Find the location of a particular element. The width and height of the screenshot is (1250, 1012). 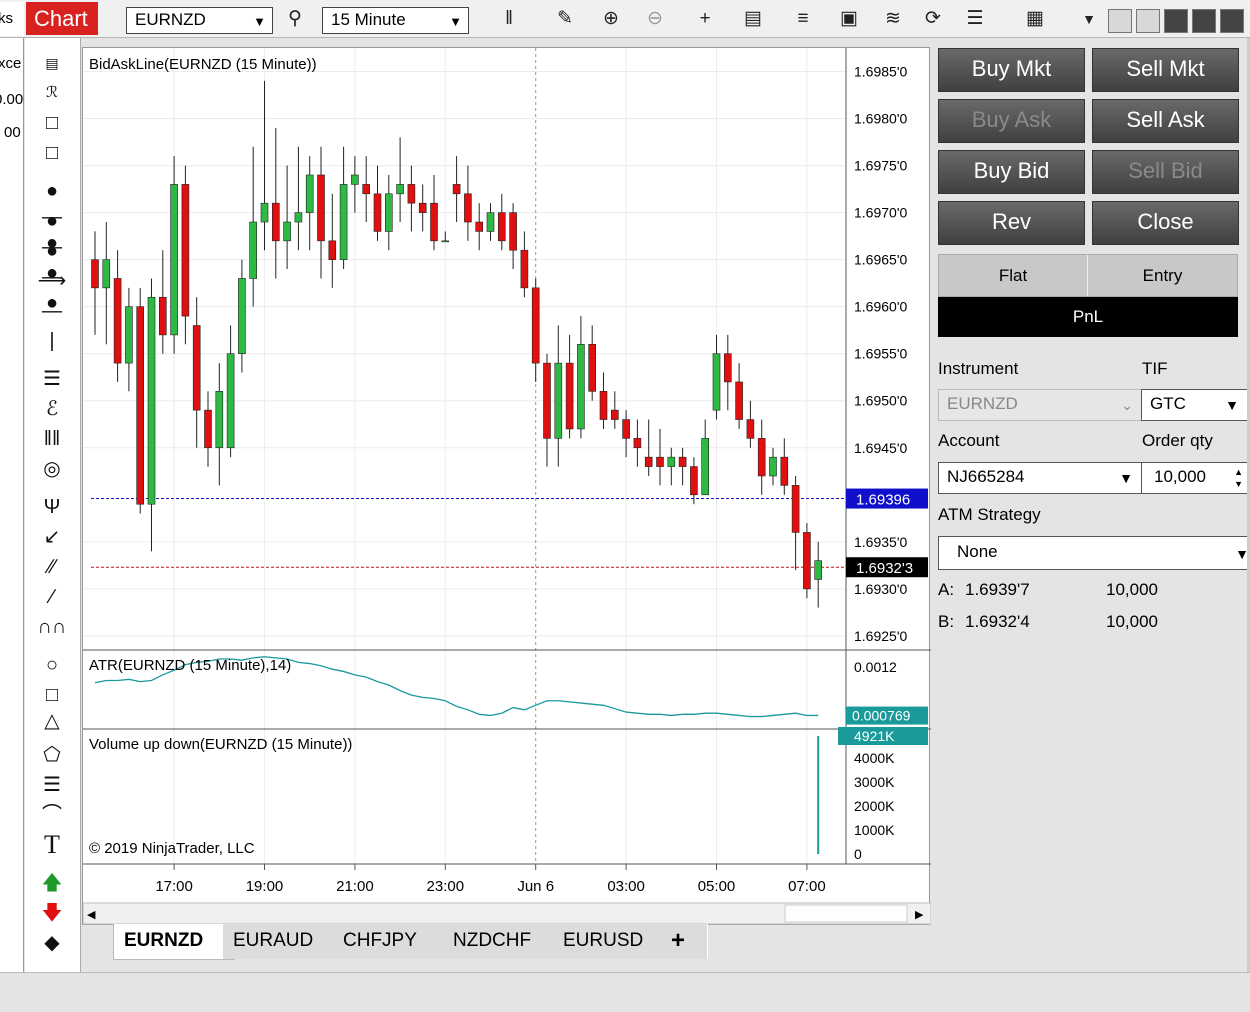

fib-extension-icon: ℰ is located at coordinates (52, 409).